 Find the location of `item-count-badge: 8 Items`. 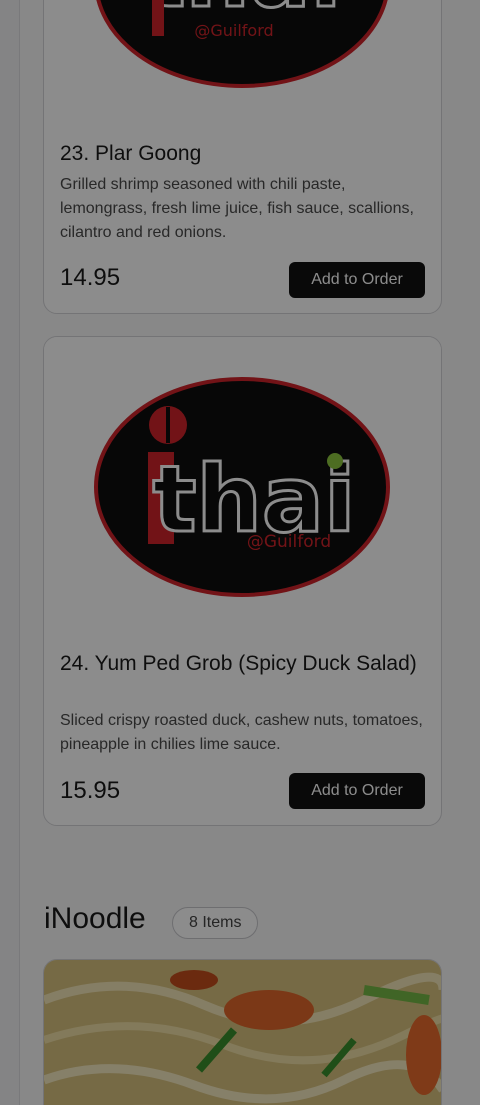

item-count-badge: 8 Items is located at coordinates (215, 923).